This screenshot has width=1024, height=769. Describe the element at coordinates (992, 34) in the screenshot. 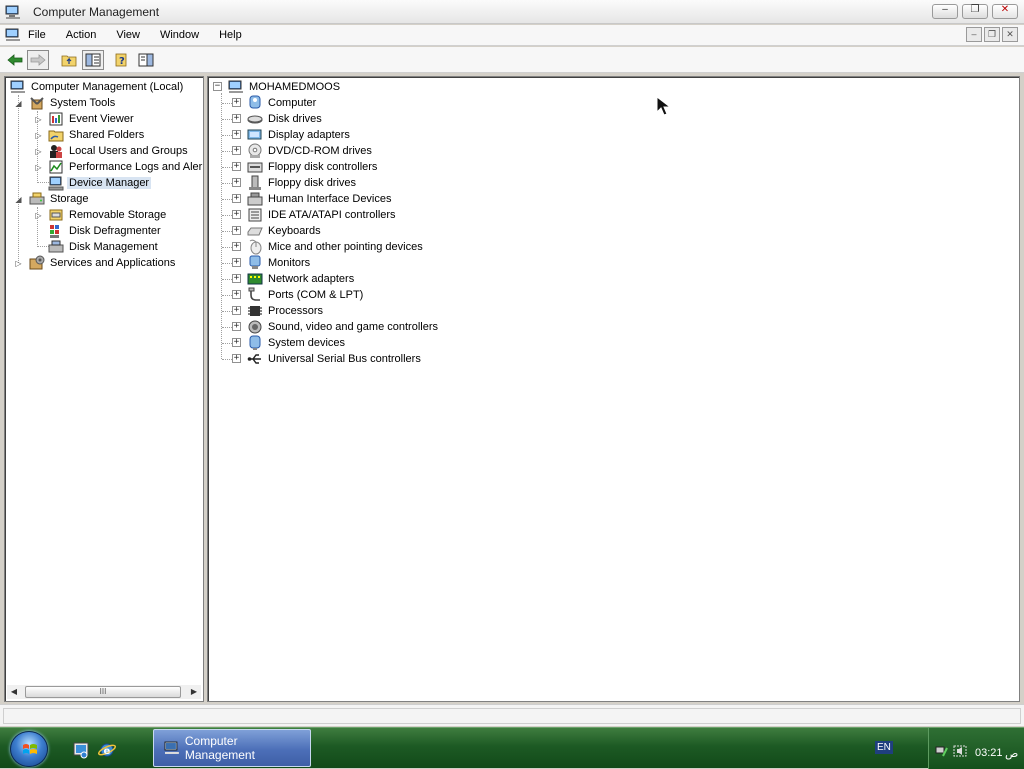

I see `child-restore-button: ❐` at that location.